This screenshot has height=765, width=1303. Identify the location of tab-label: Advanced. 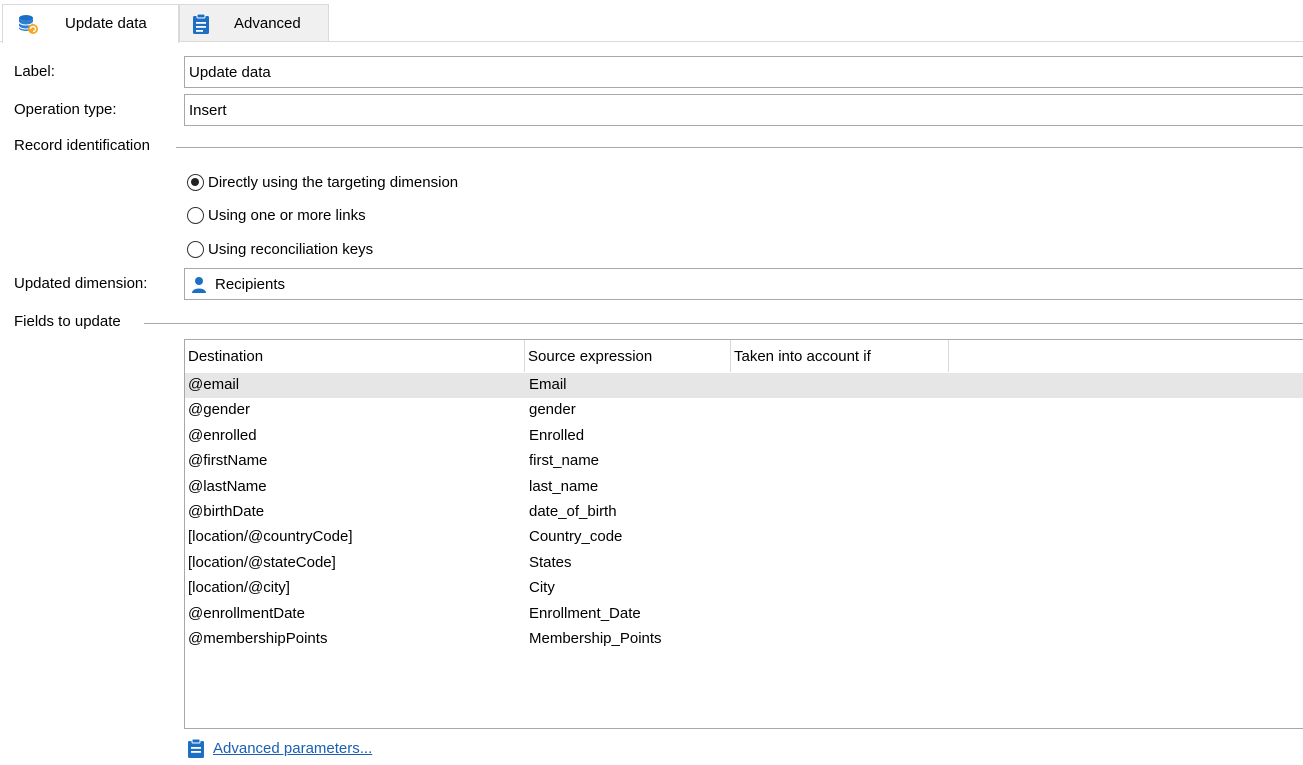
(267, 23).